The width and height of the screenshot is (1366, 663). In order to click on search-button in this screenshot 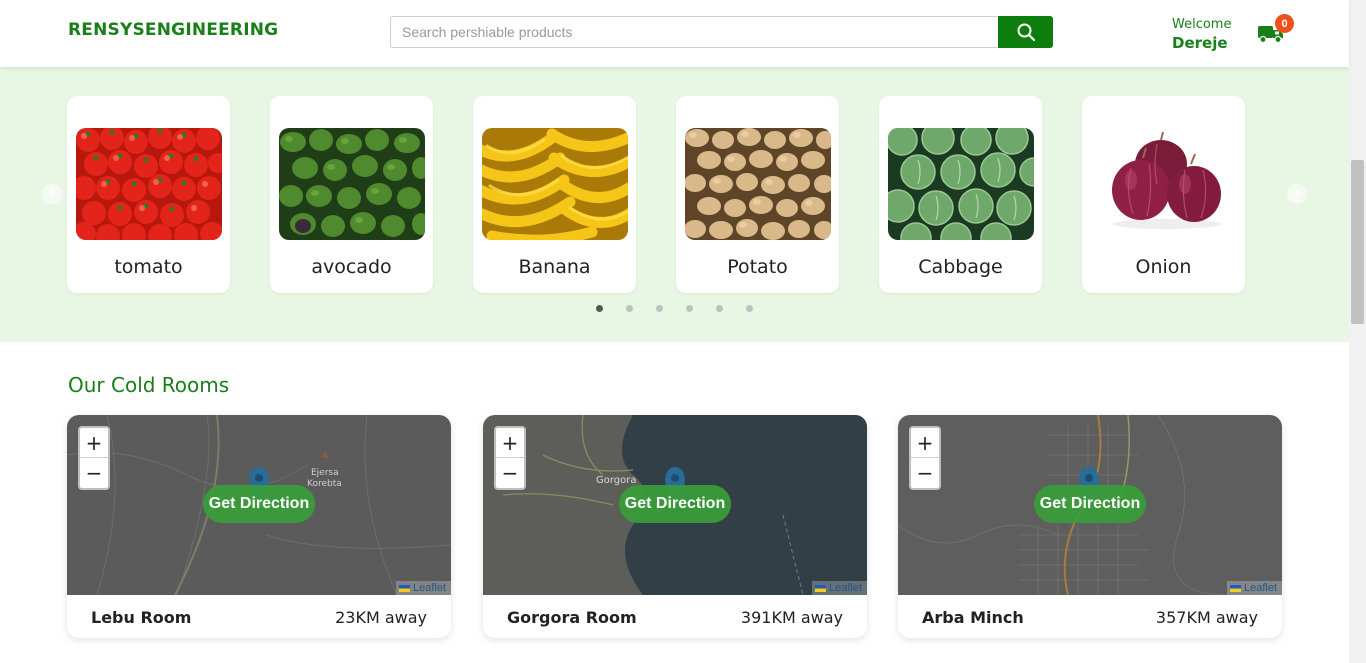, I will do `click(1025, 32)`.